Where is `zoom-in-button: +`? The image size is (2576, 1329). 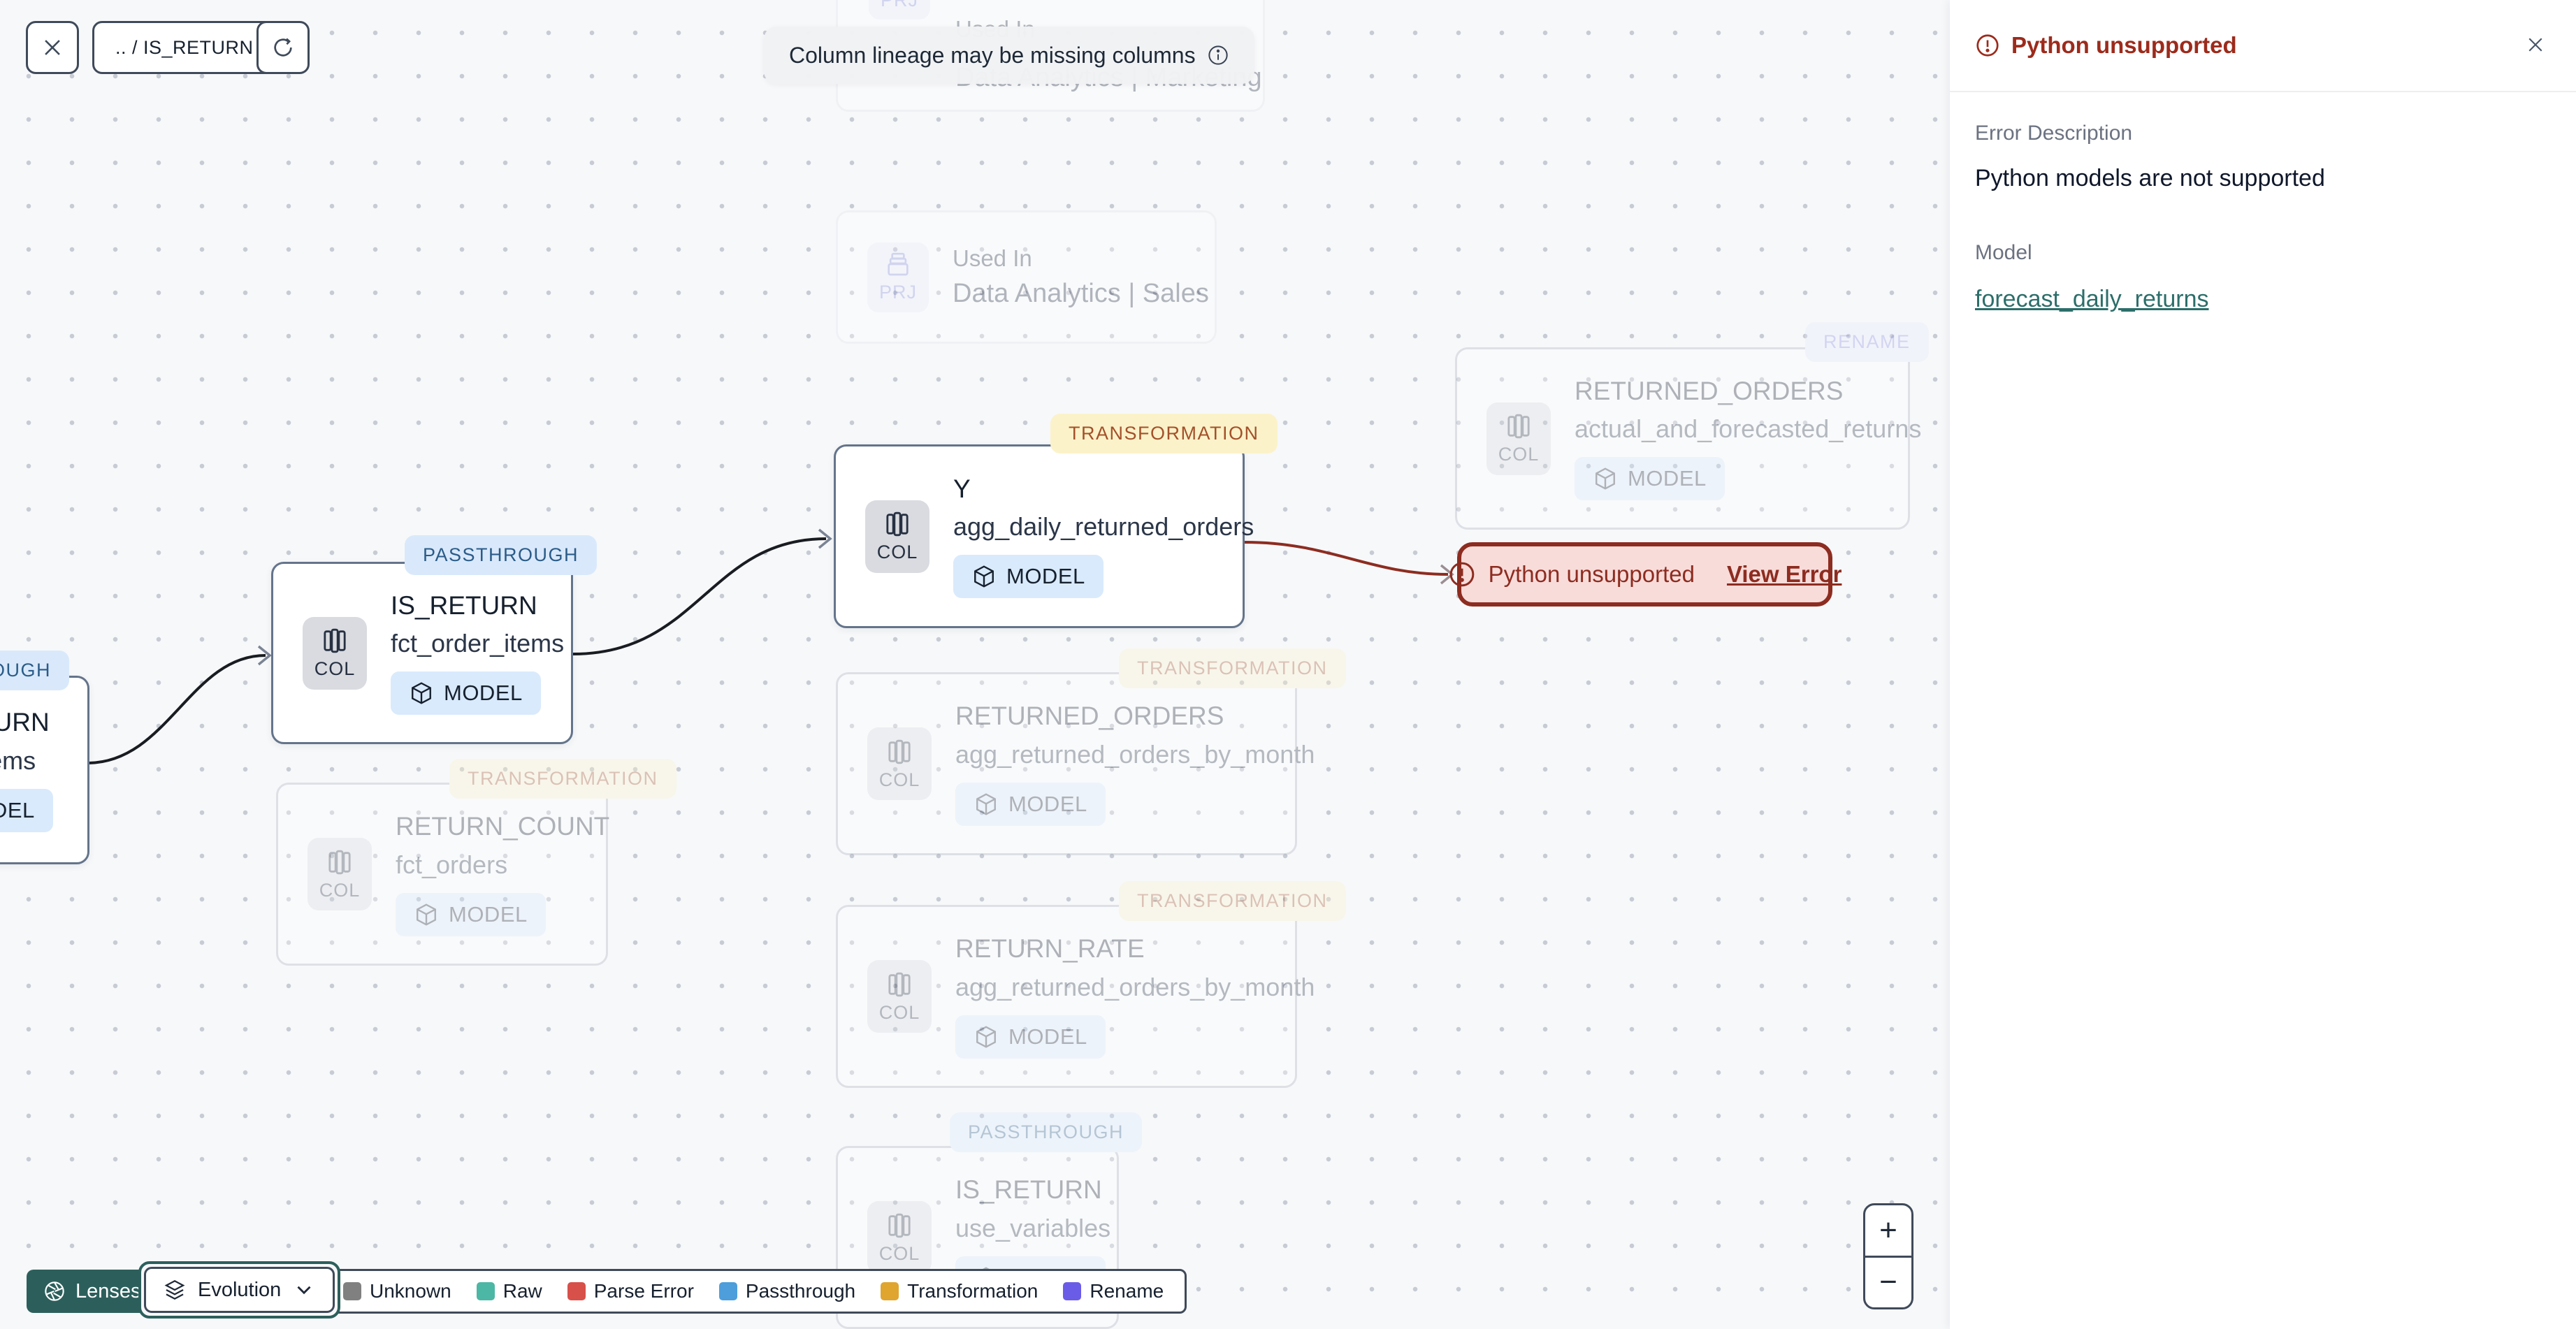
zoom-in-button: + is located at coordinates (1888, 1231).